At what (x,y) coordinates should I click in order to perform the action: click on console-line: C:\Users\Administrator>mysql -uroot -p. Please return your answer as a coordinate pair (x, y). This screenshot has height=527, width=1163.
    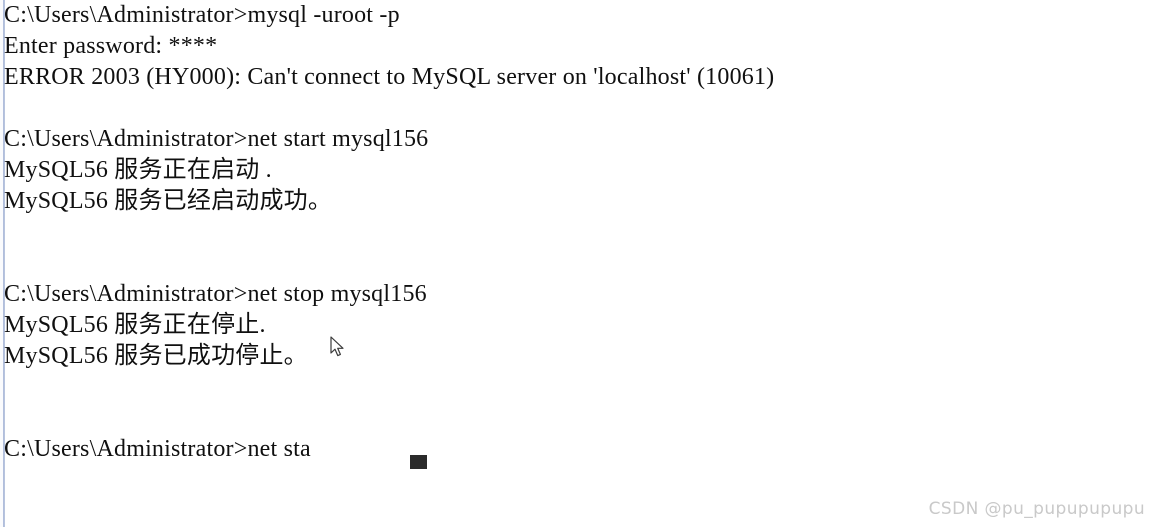
    Looking at the image, I should click on (202, 15).